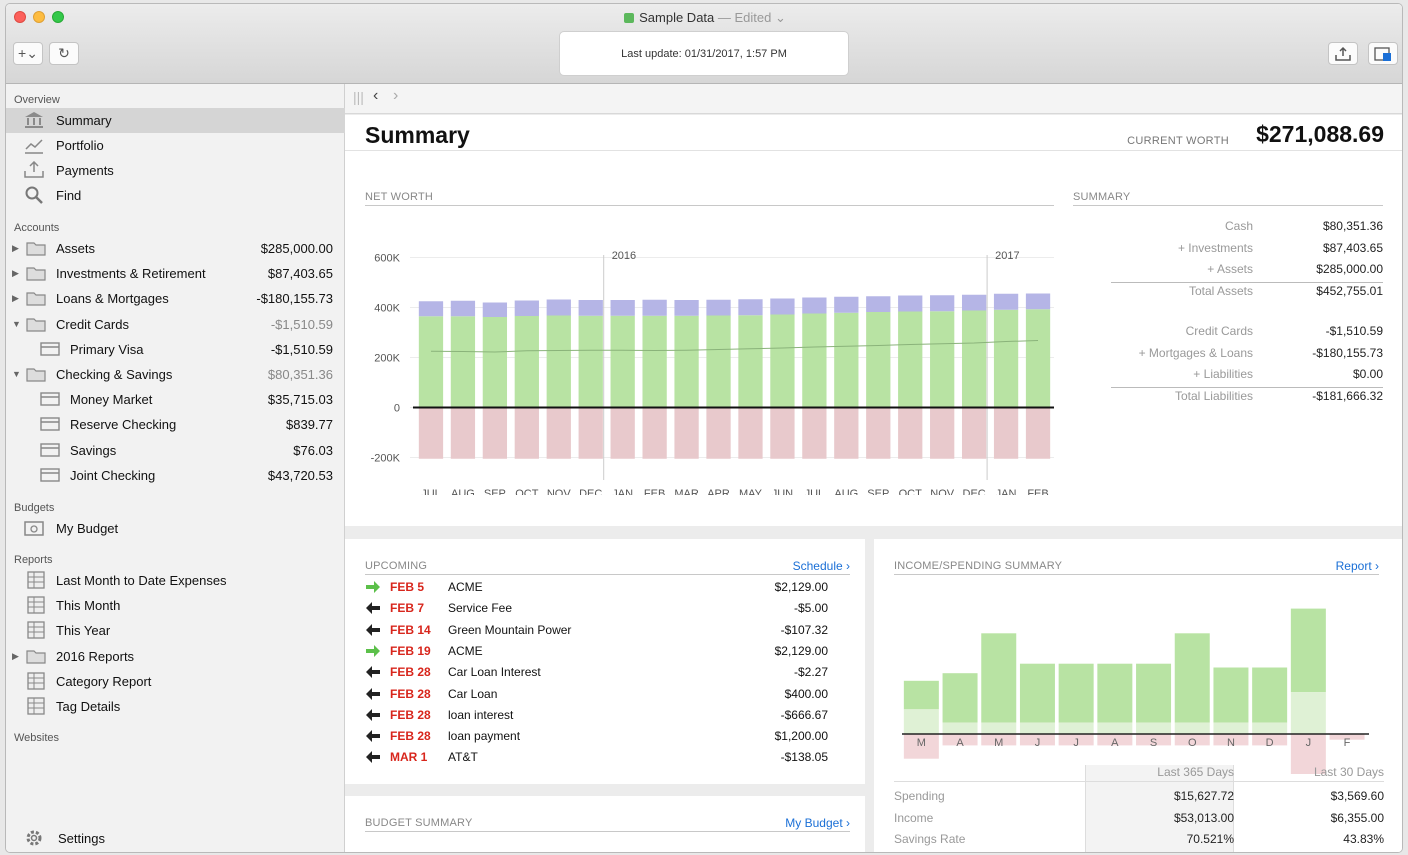 The image size is (1408, 855). I want to click on summary-row: + Assets $285,000.00, so click(1228, 272).